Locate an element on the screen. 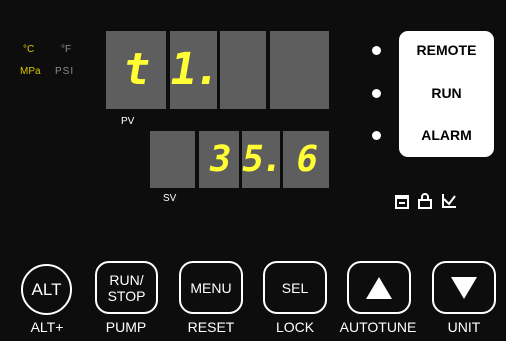 The height and width of the screenshot is (341, 506). unit-psi: PSI is located at coordinates (65, 71).